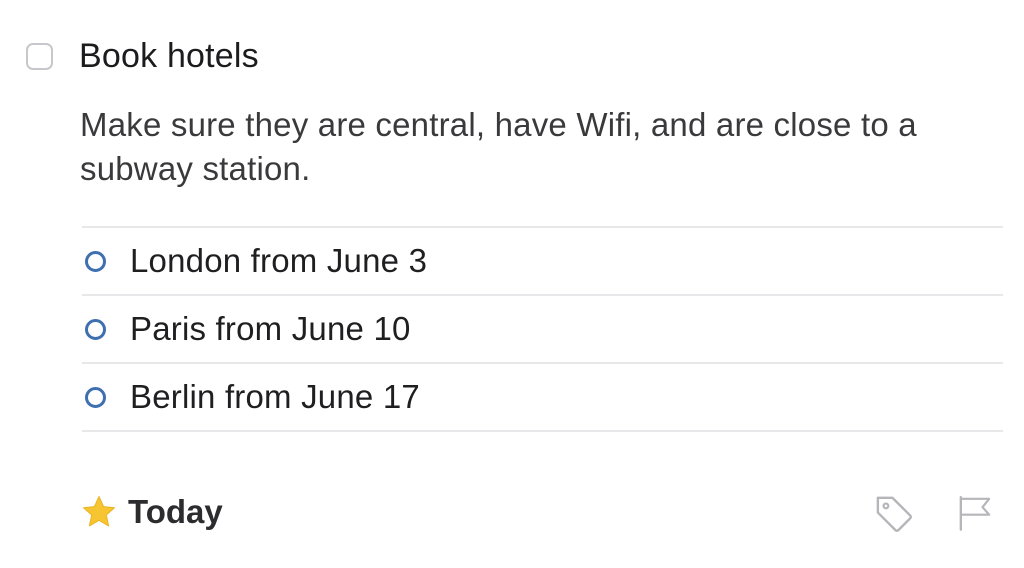 The height and width of the screenshot is (568, 1024). Describe the element at coordinates (542, 398) in the screenshot. I see `checklist-item: Berlin from June 17` at that location.